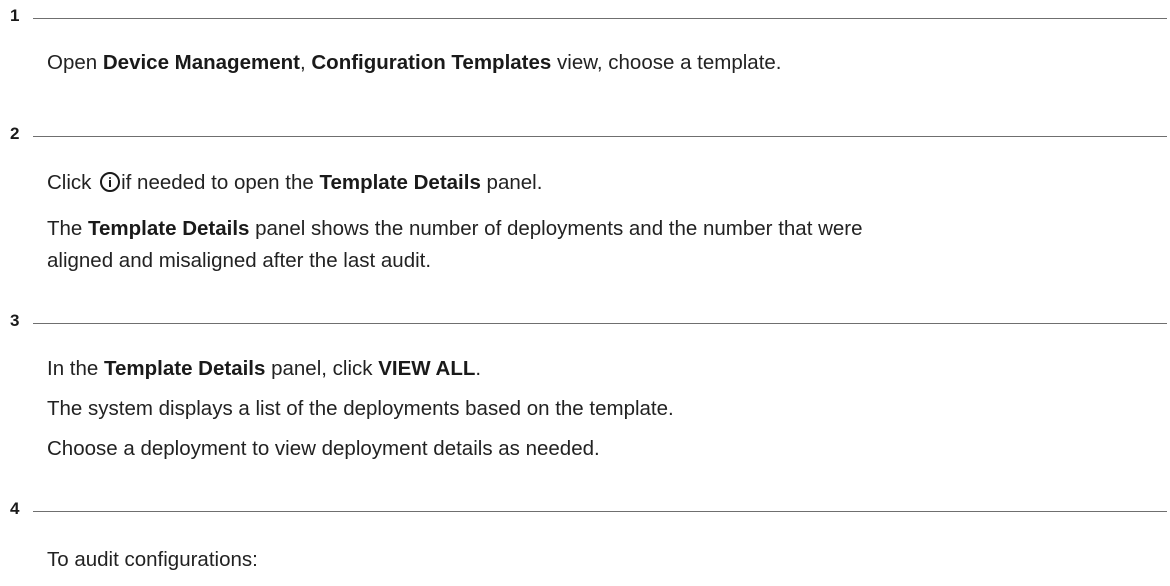 This screenshot has height=586, width=1170. Describe the element at coordinates (15, 320) in the screenshot. I see `step-number: 3` at that location.